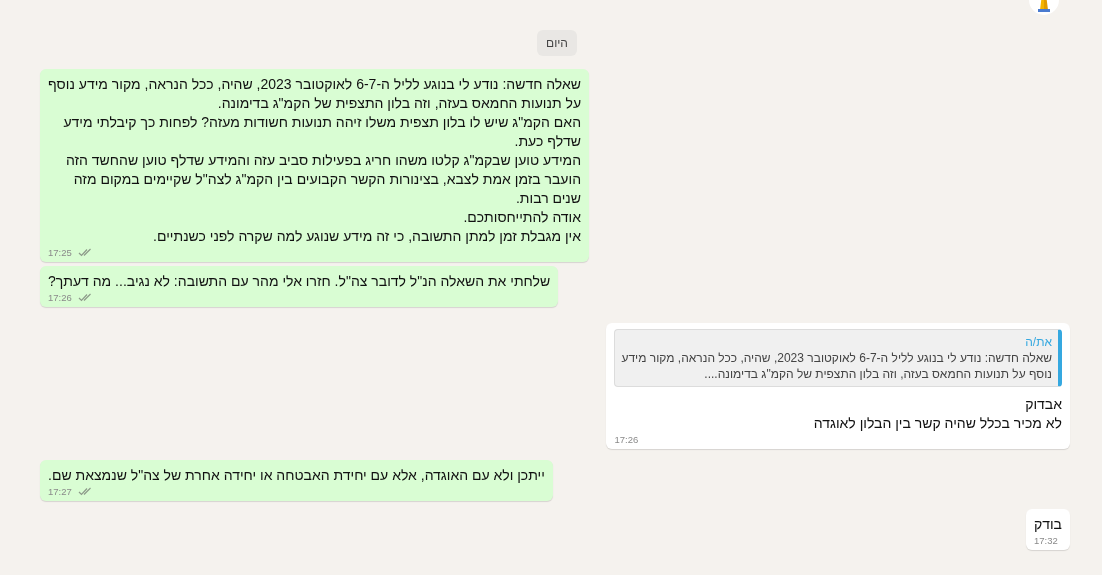 The image size is (1102, 575). I want to click on message-text: ייתכן ולא עם האוגדה, אלא עם יחידת האבטחה או יחידה אחרת של צה"ל שנמצאת שם., so click(296, 475).